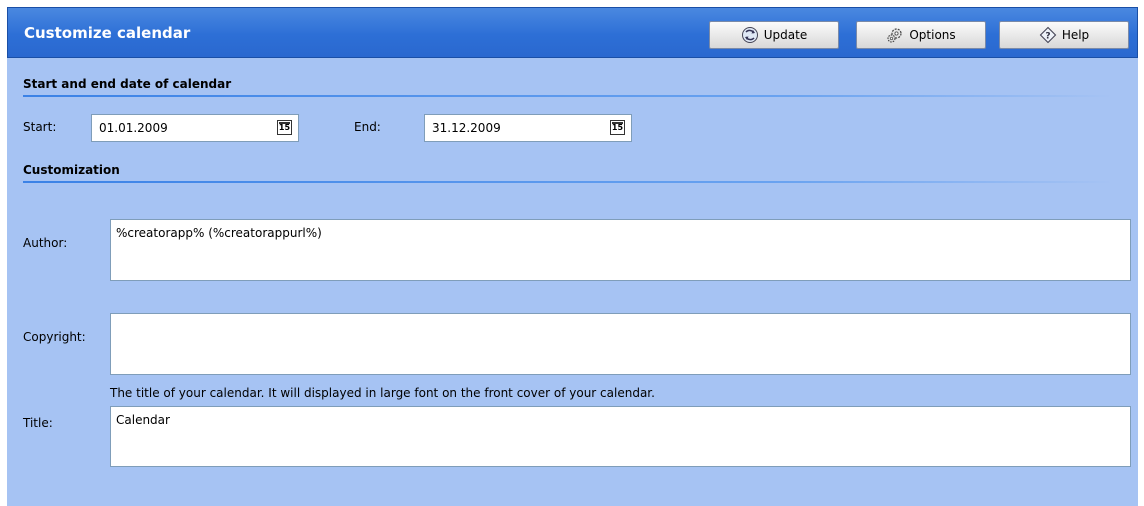 This screenshot has width=1144, height=506. I want to click on start-label: Start:, so click(40, 127).